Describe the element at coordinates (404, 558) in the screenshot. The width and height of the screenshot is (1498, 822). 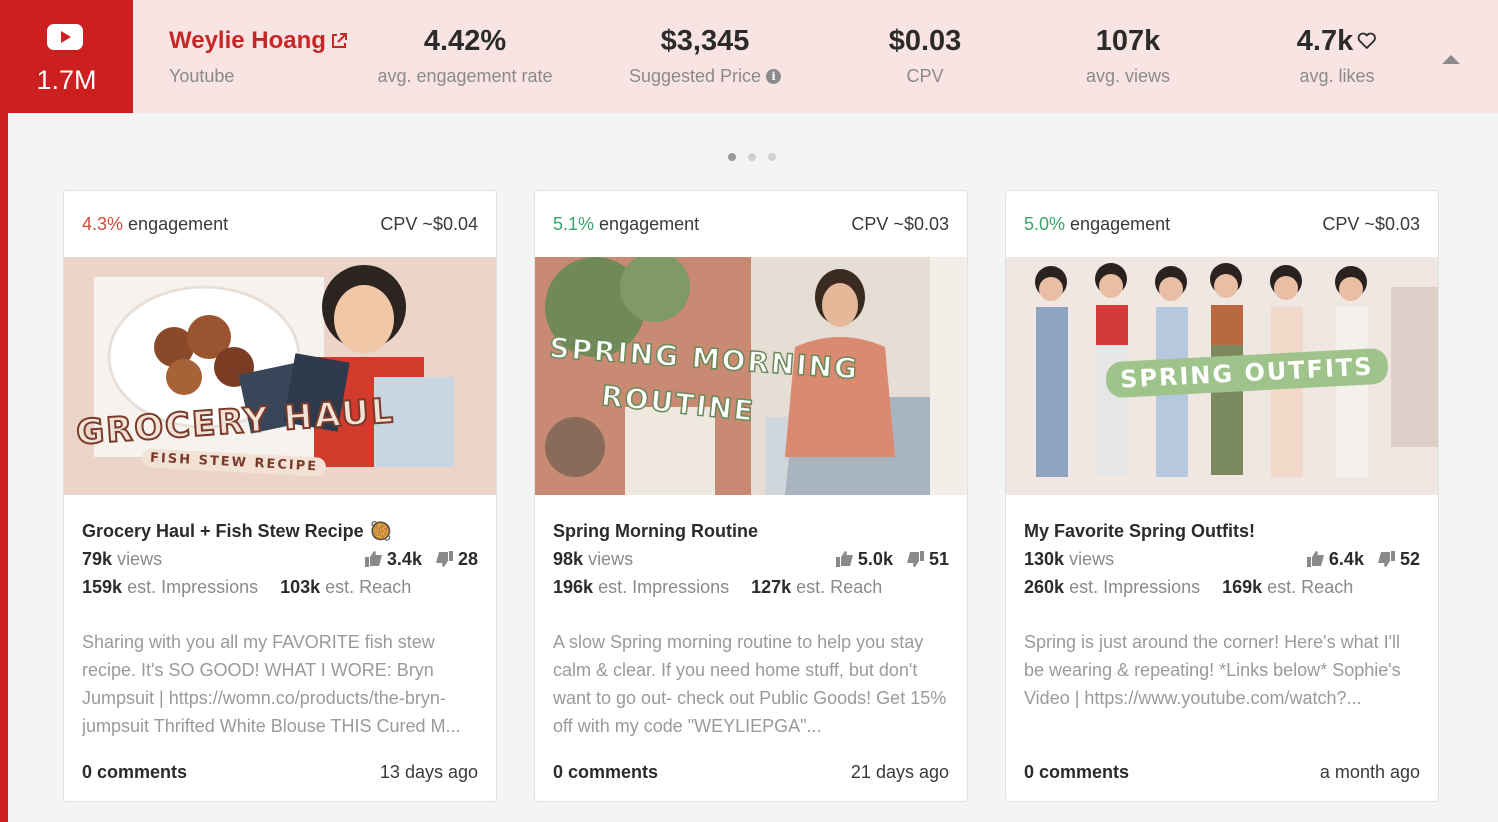
I see `likes-count: 3.4k` at that location.